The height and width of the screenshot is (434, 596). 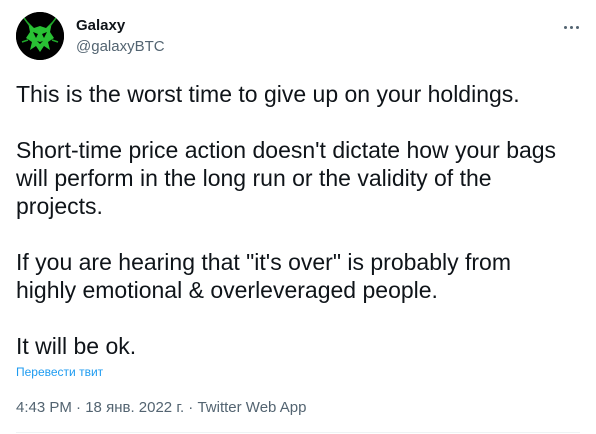 What do you see at coordinates (251, 407) in the screenshot?
I see `tweet-source: Twitter Web App` at bounding box center [251, 407].